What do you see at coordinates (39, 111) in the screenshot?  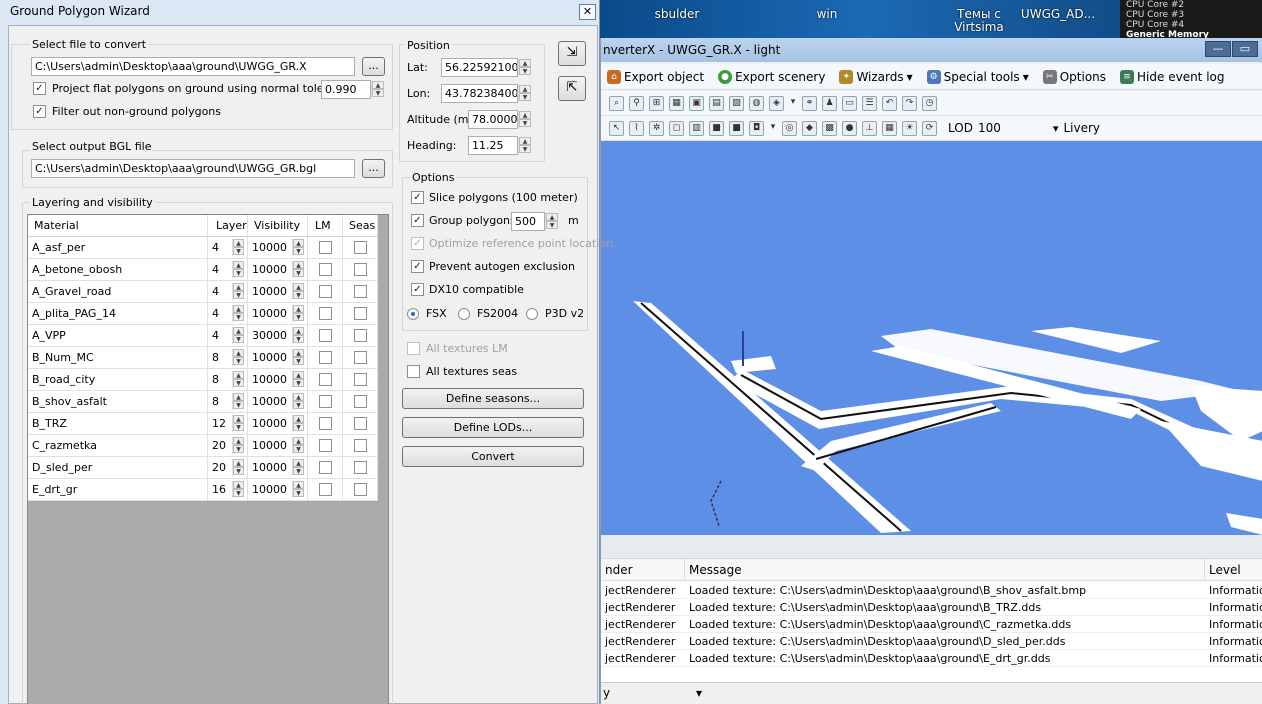 I see `filter-checkbox: ✓` at bounding box center [39, 111].